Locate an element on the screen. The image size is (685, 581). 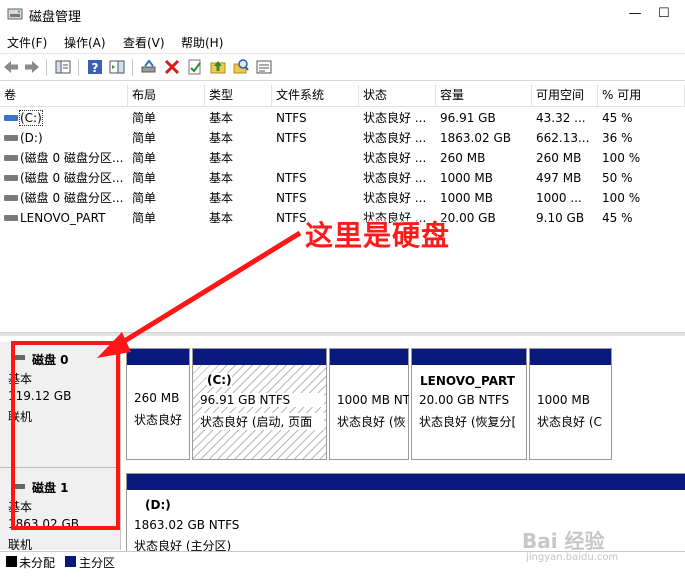
cell-volume: (D:) is located at coordinates (64, 138).